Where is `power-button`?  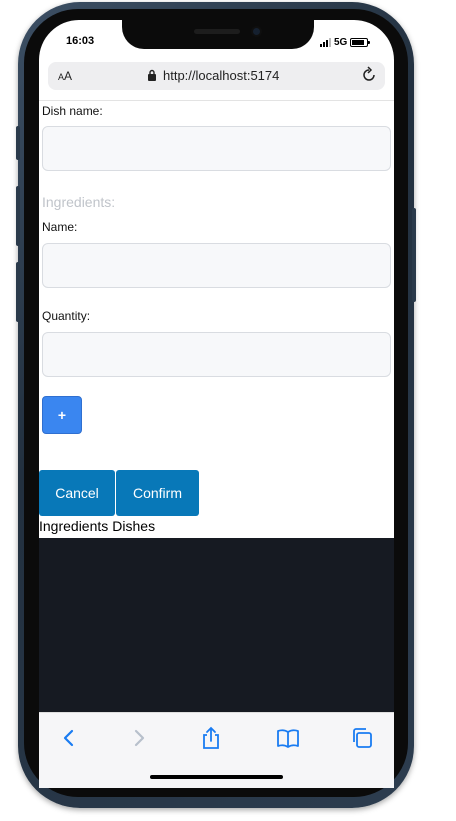
power-button is located at coordinates (414, 255).